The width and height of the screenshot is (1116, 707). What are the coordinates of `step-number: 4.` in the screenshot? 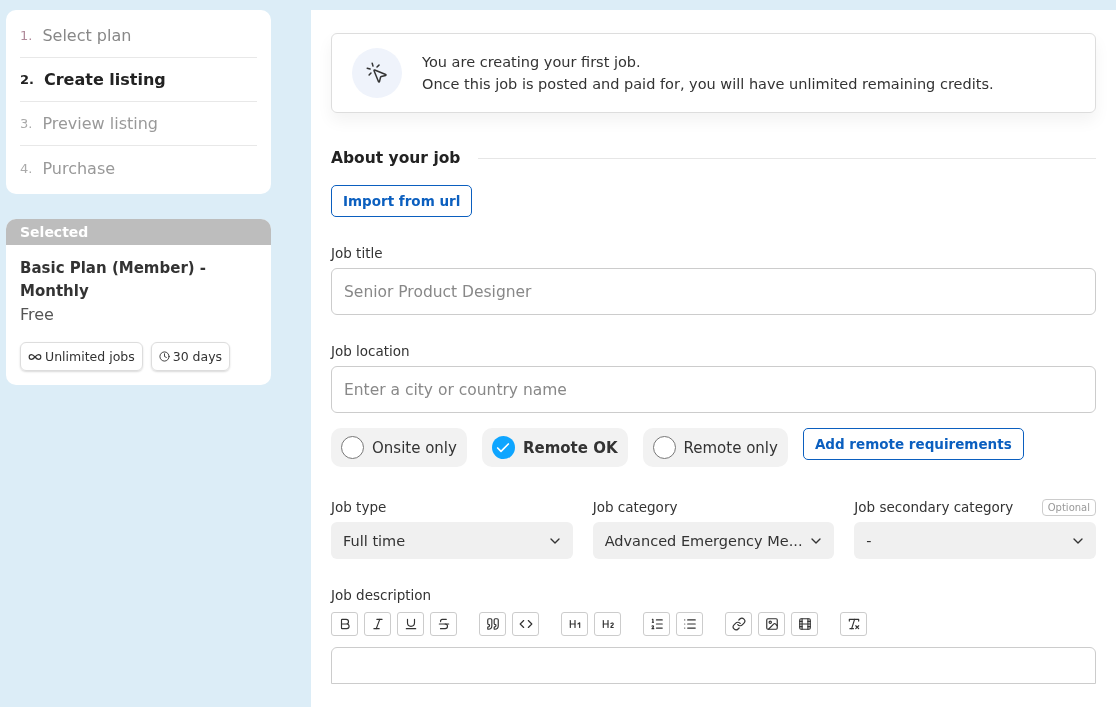 It's located at (26, 168).